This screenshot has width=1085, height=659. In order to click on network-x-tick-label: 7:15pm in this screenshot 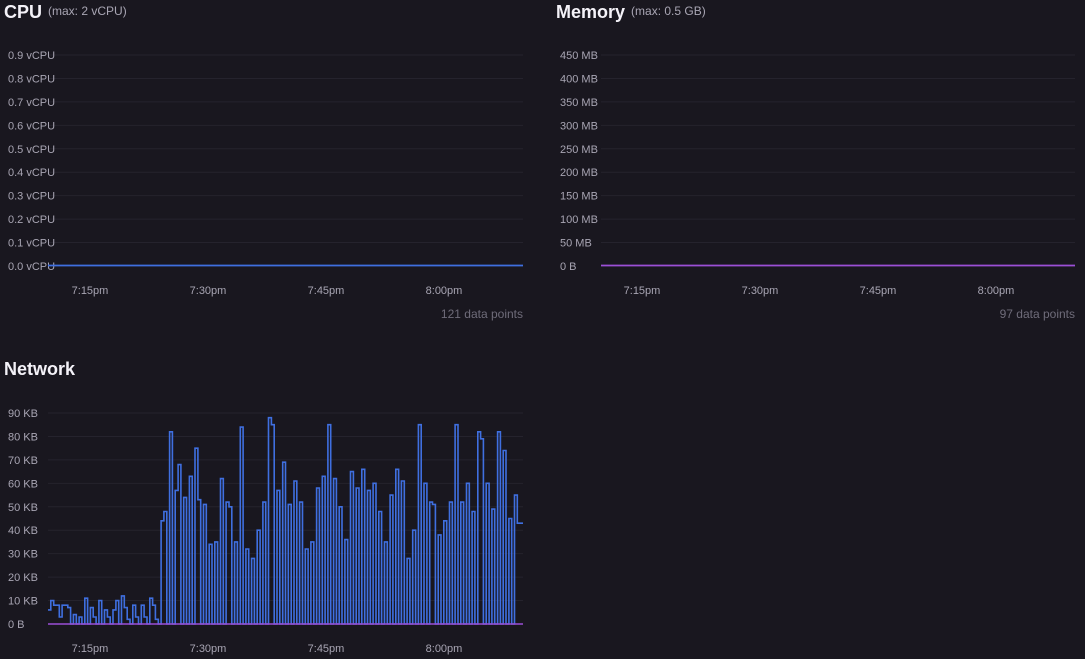, I will do `click(90, 649)`.